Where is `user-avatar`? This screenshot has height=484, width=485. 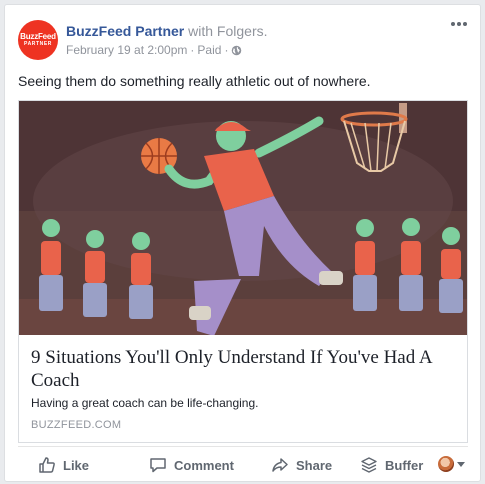 user-avatar is located at coordinates (446, 464).